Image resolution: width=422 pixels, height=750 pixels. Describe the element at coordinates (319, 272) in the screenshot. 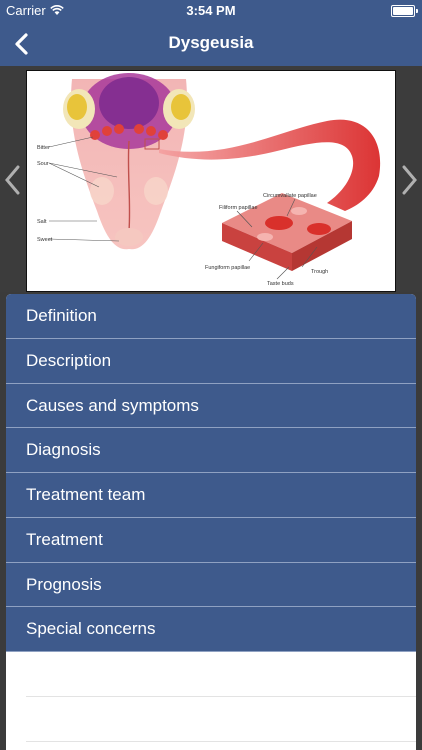

I see `label-trough: Trough` at that location.